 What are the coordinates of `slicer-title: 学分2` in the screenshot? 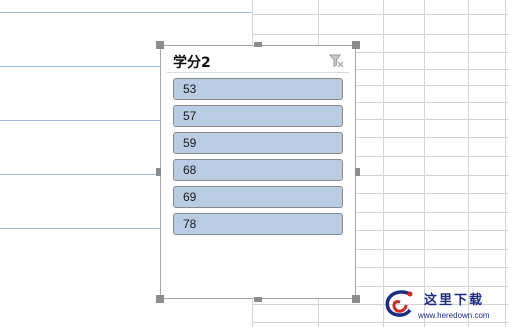 It's located at (192, 63).